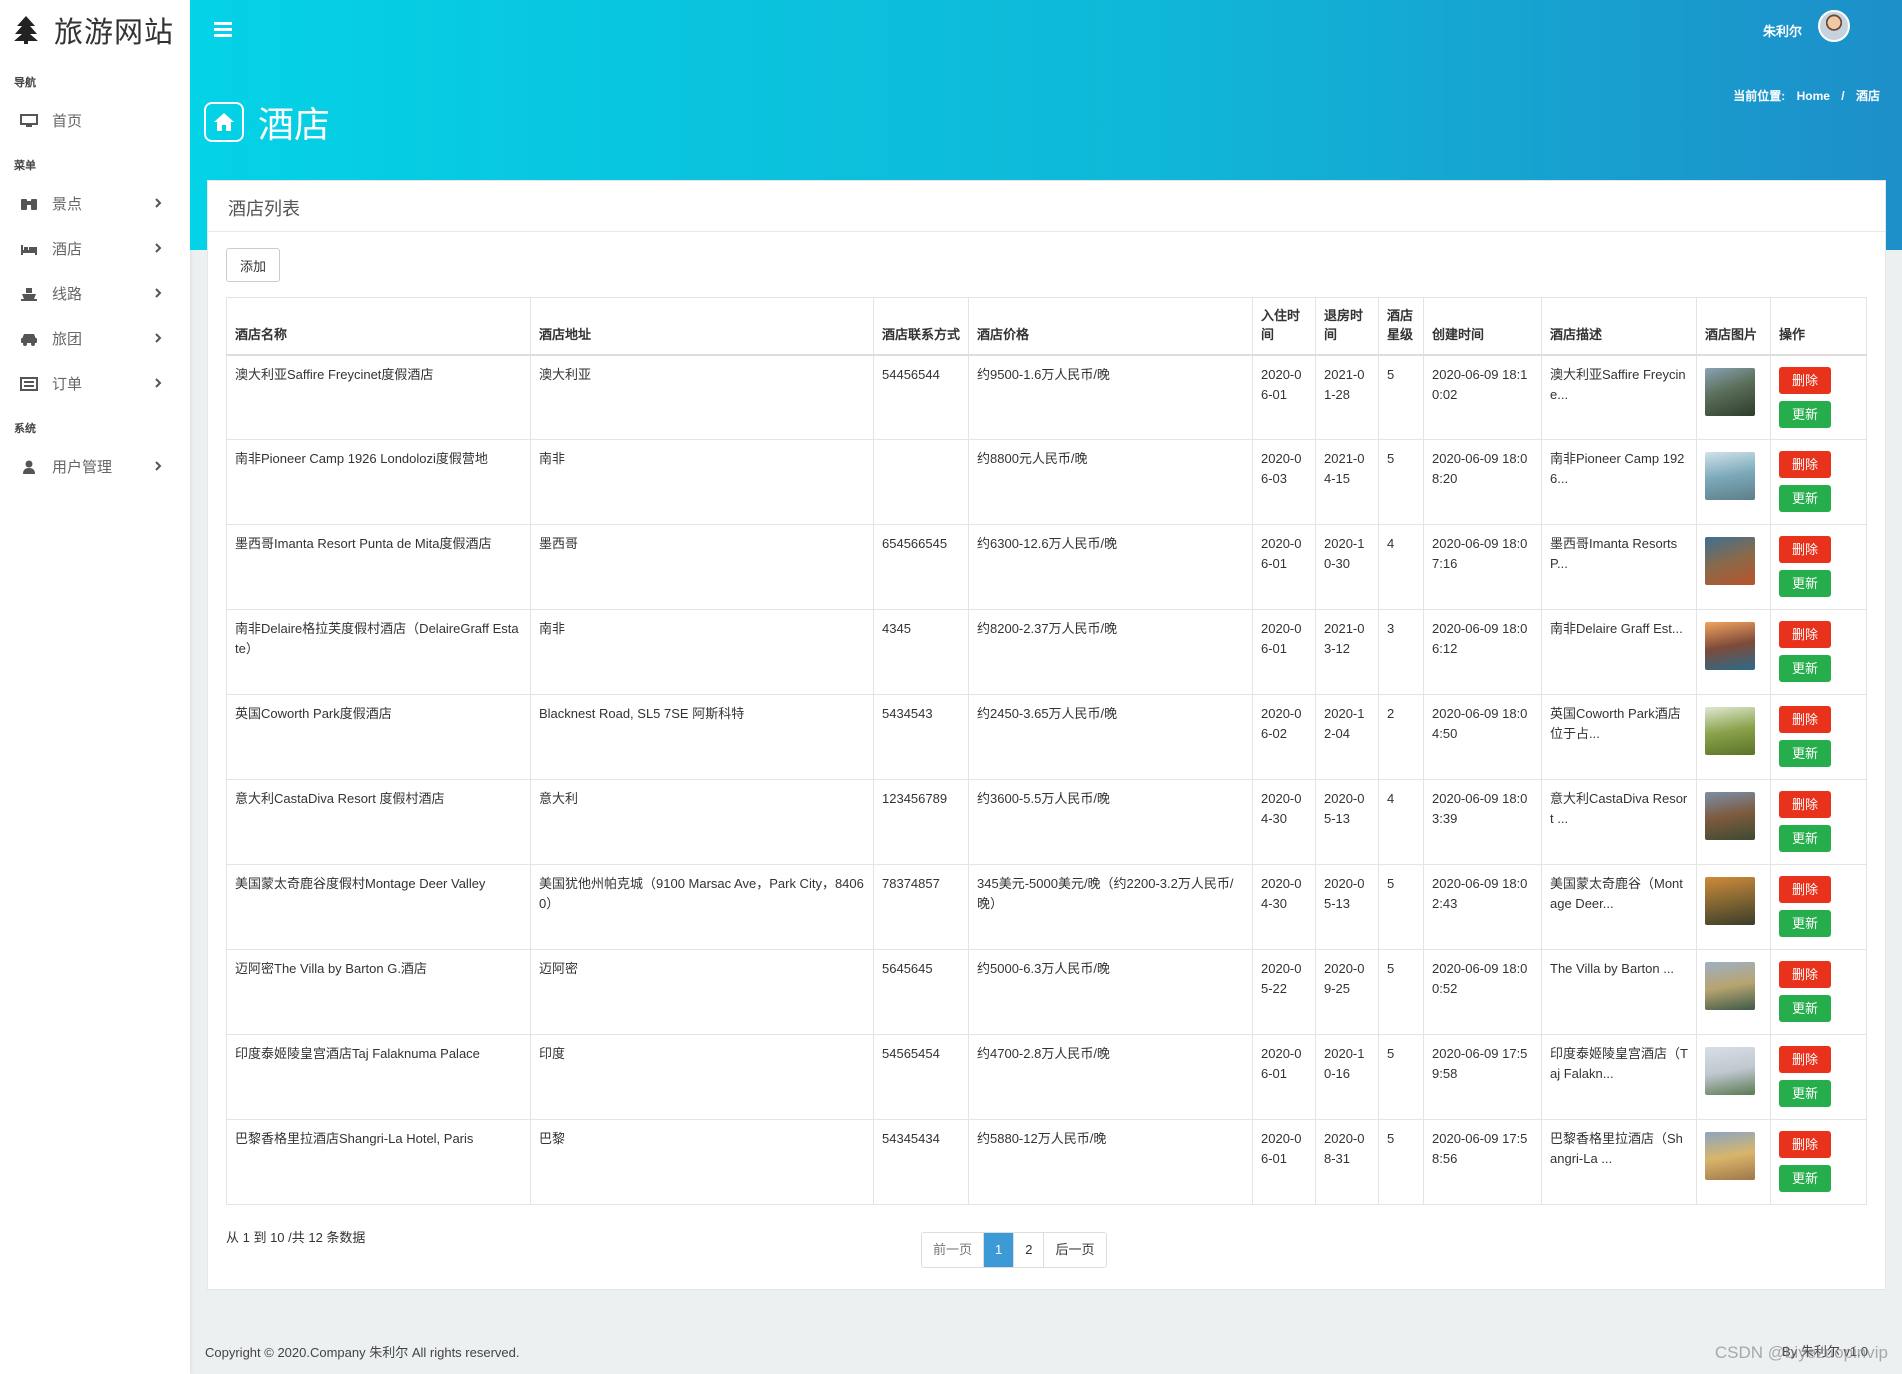 Image resolution: width=1902 pixels, height=1374 pixels. I want to click on next-page-button: 后一页, so click(1075, 1250).